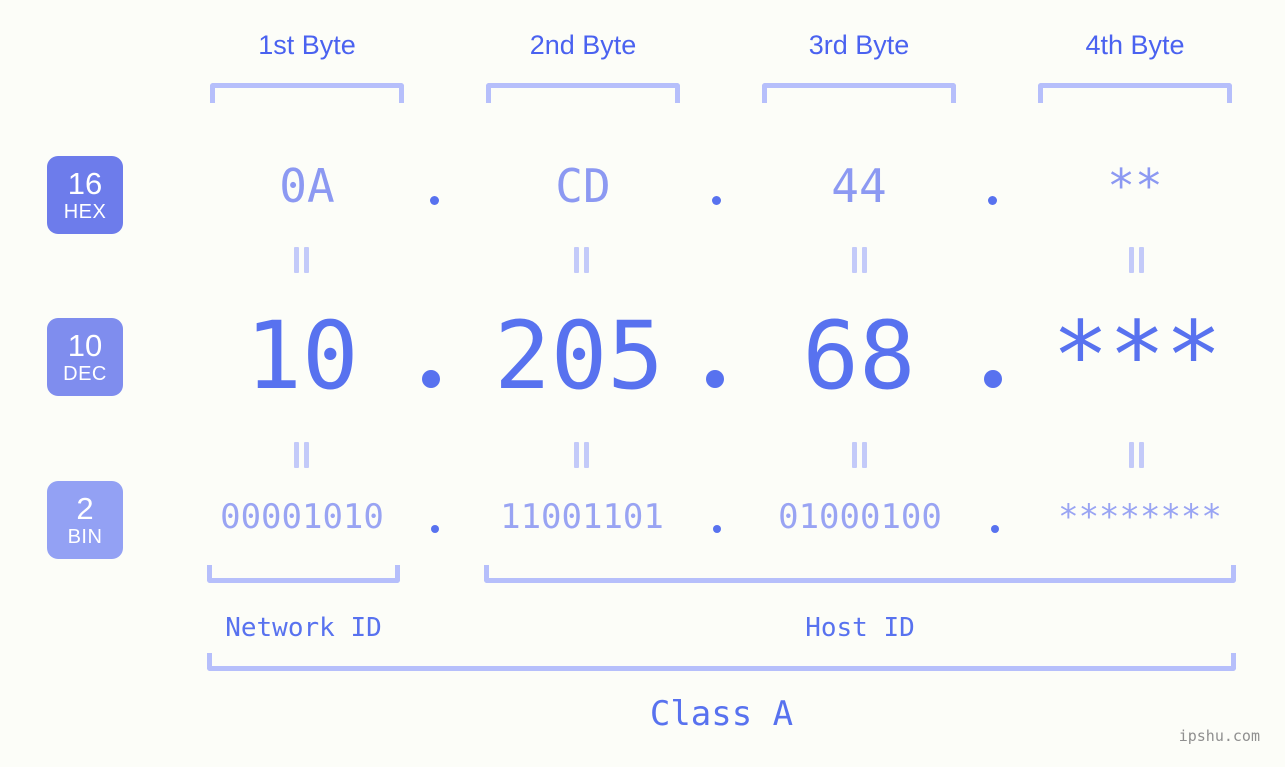  What do you see at coordinates (85, 345) in the screenshot?
I see `radix-base-dec: 10` at bounding box center [85, 345].